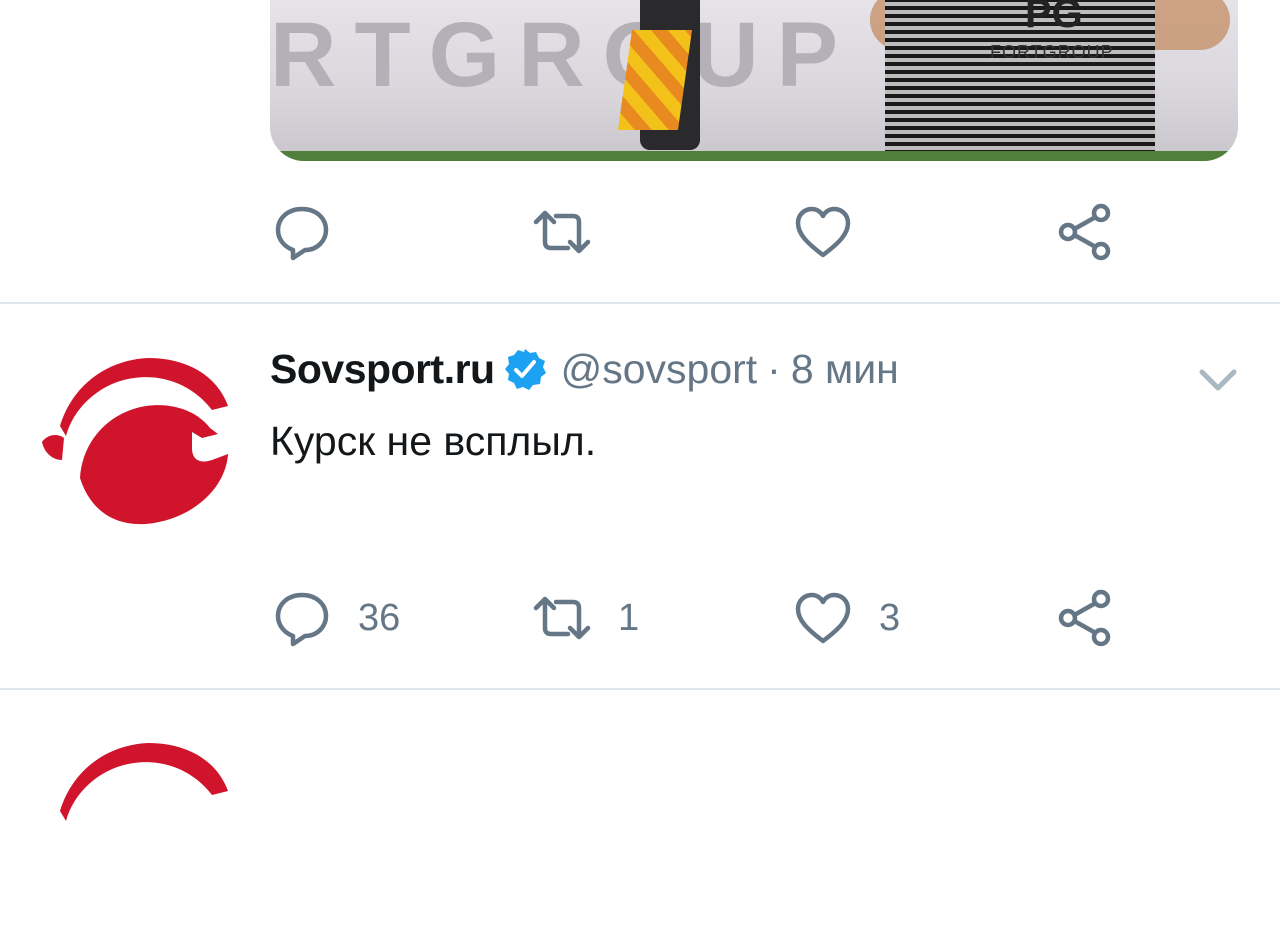  What do you see at coordinates (1054, 18) in the screenshot?
I see `shirt-logo: PG` at bounding box center [1054, 18].